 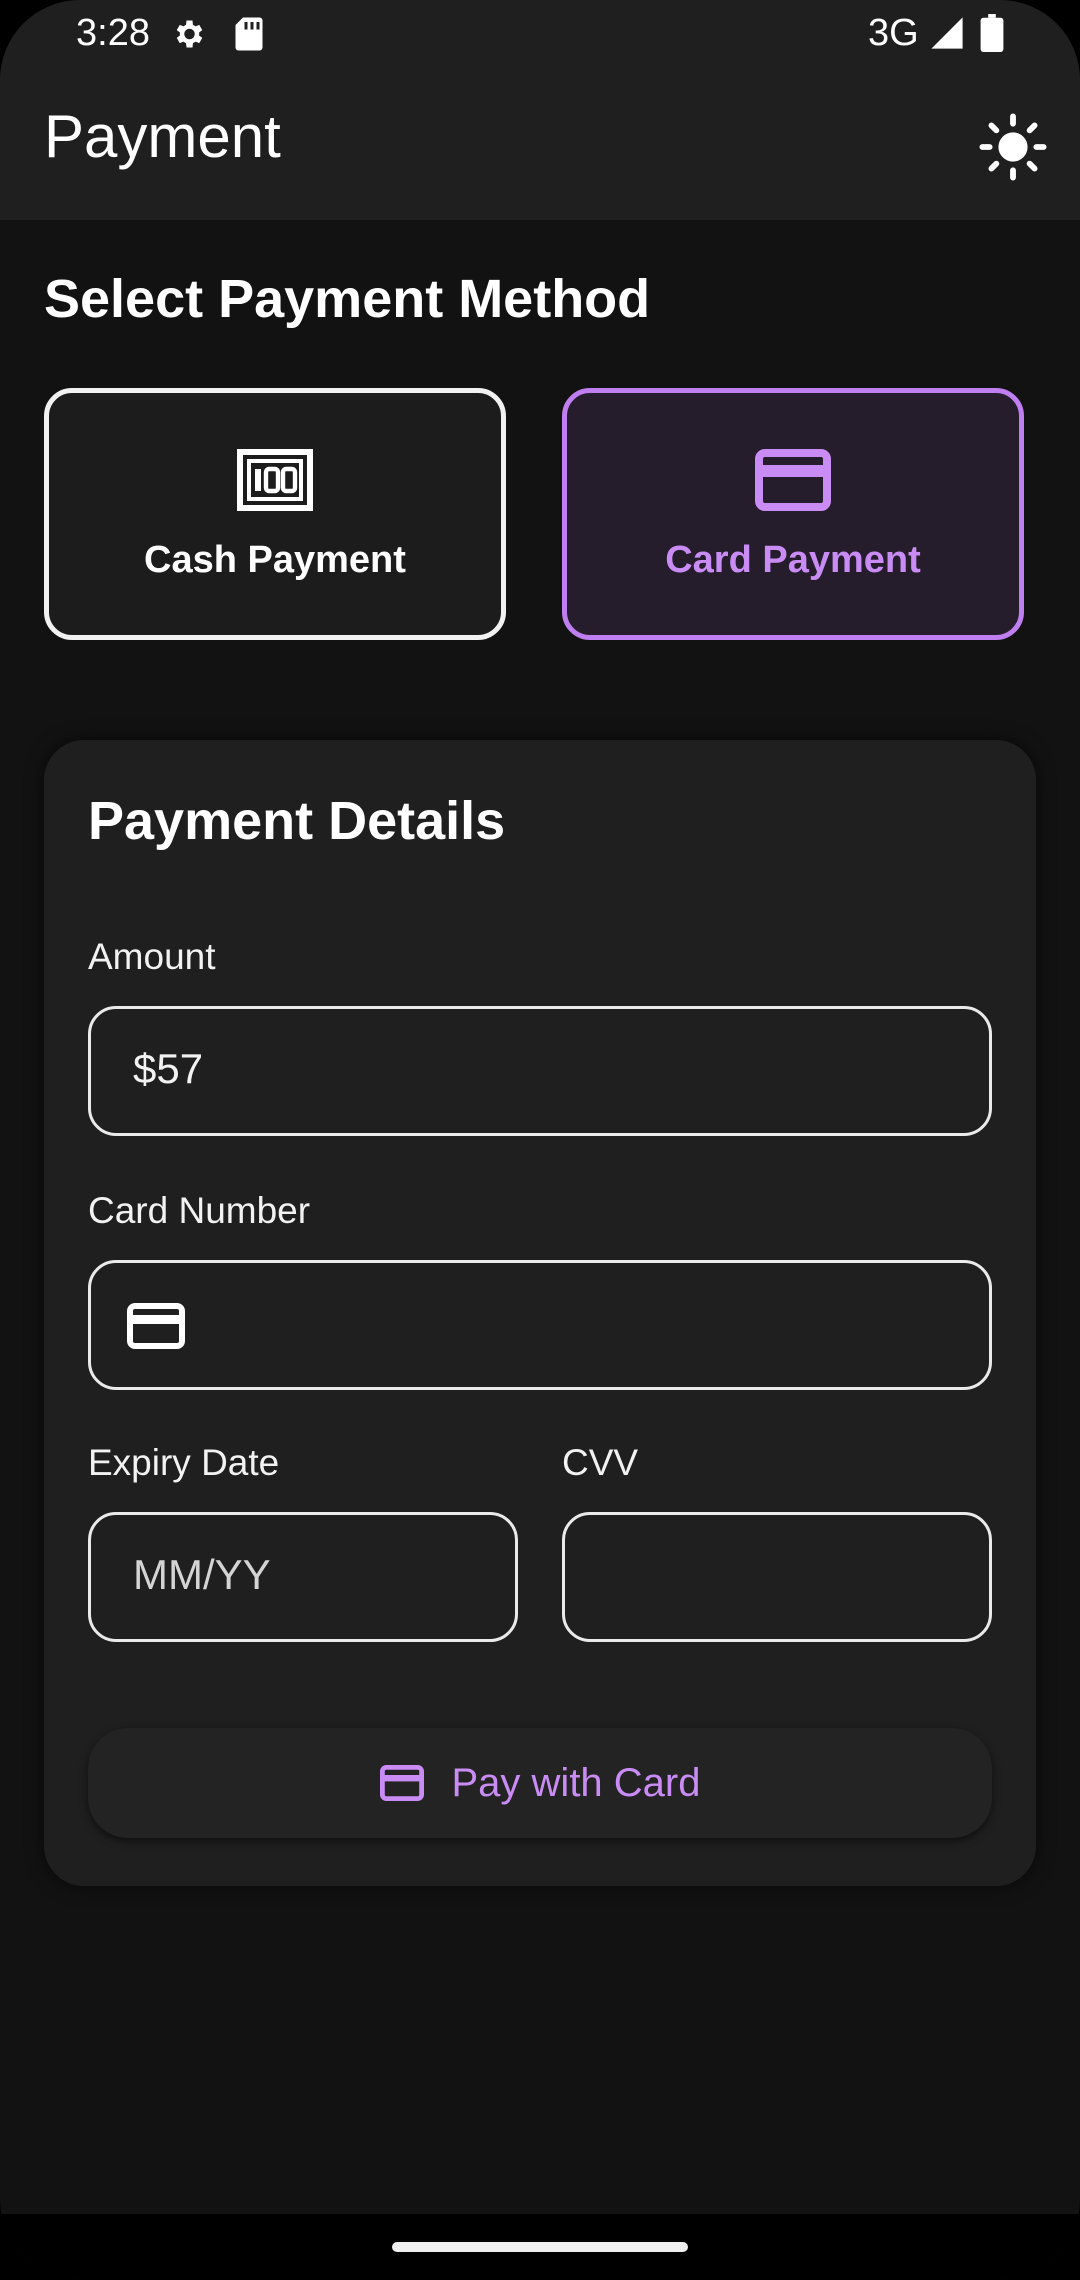 What do you see at coordinates (540, 145) in the screenshot?
I see `app-bar: Payment` at bounding box center [540, 145].